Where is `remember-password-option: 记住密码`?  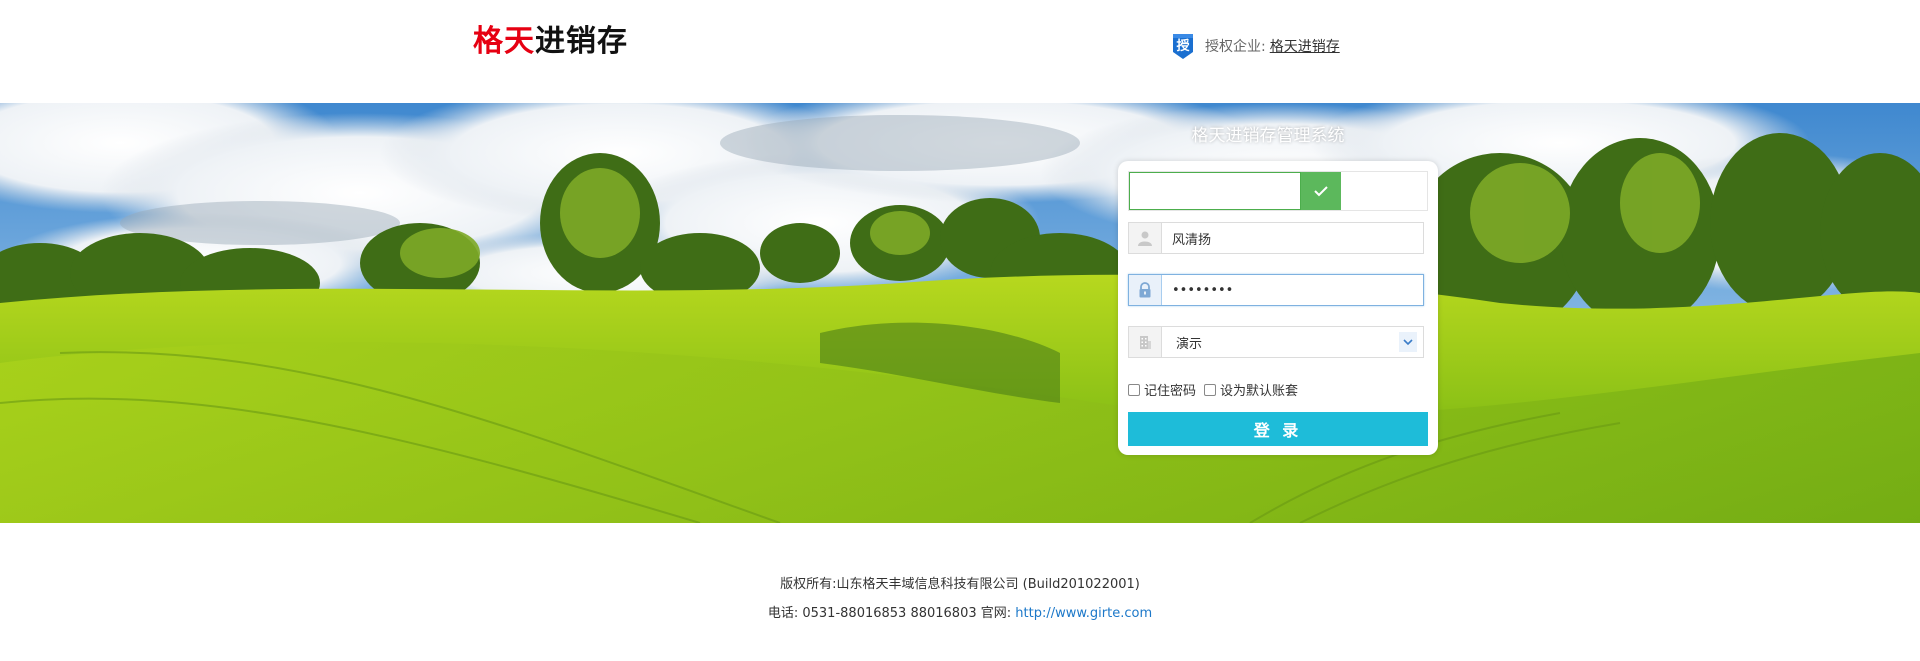
remember-password-option: 记住密码 is located at coordinates (1162, 389).